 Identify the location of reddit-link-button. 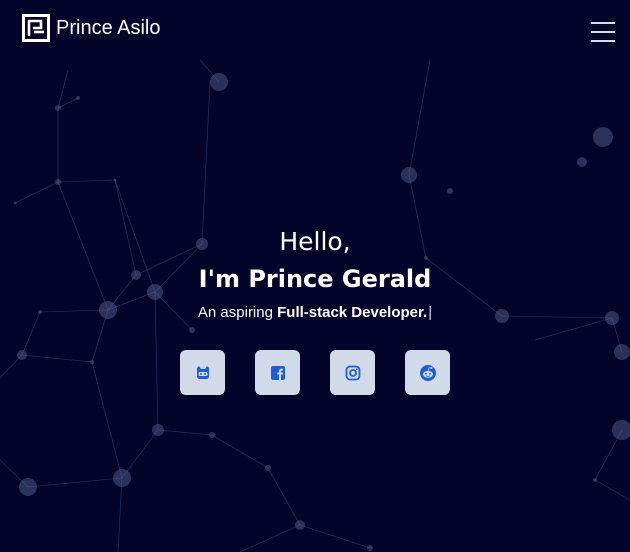
(427, 372).